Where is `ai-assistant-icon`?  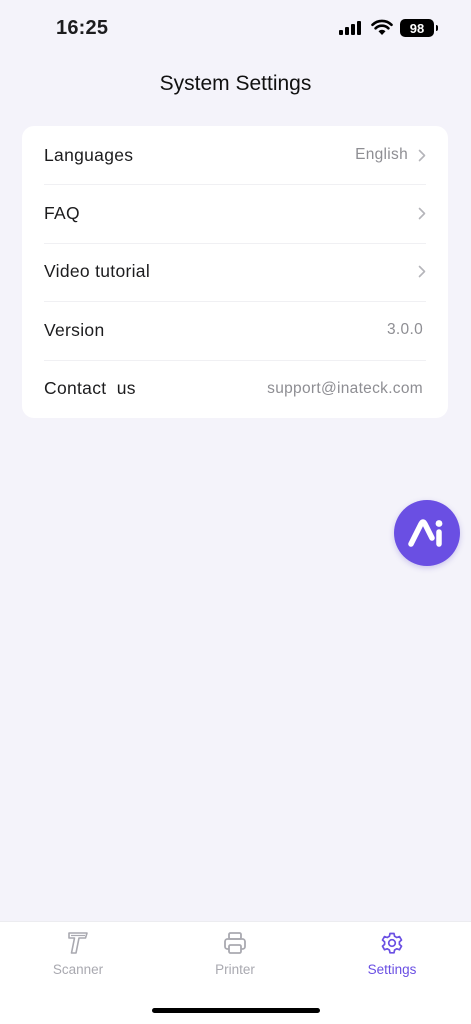
ai-assistant-icon is located at coordinates (425, 533).